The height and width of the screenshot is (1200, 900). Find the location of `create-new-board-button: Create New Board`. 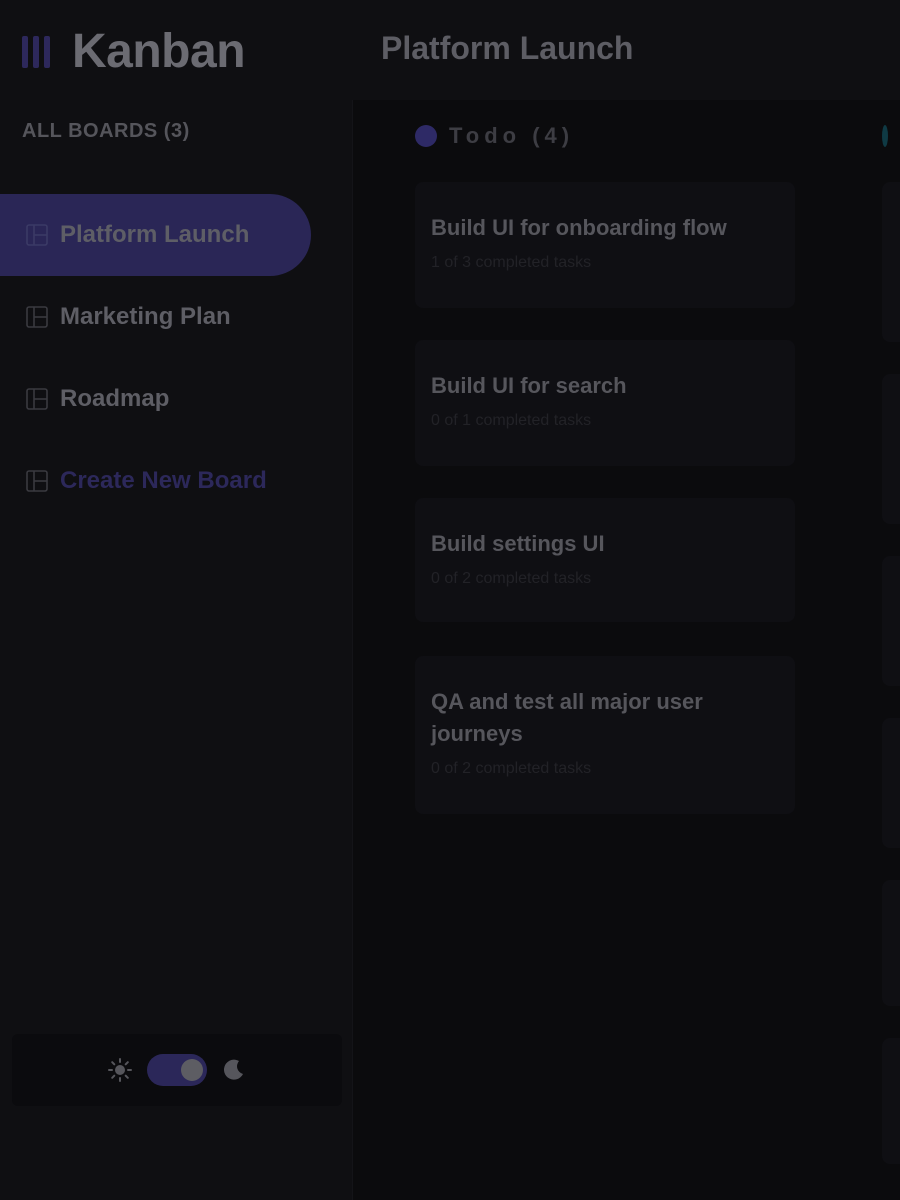

create-new-board-button: Create New Board is located at coordinates (155, 481).